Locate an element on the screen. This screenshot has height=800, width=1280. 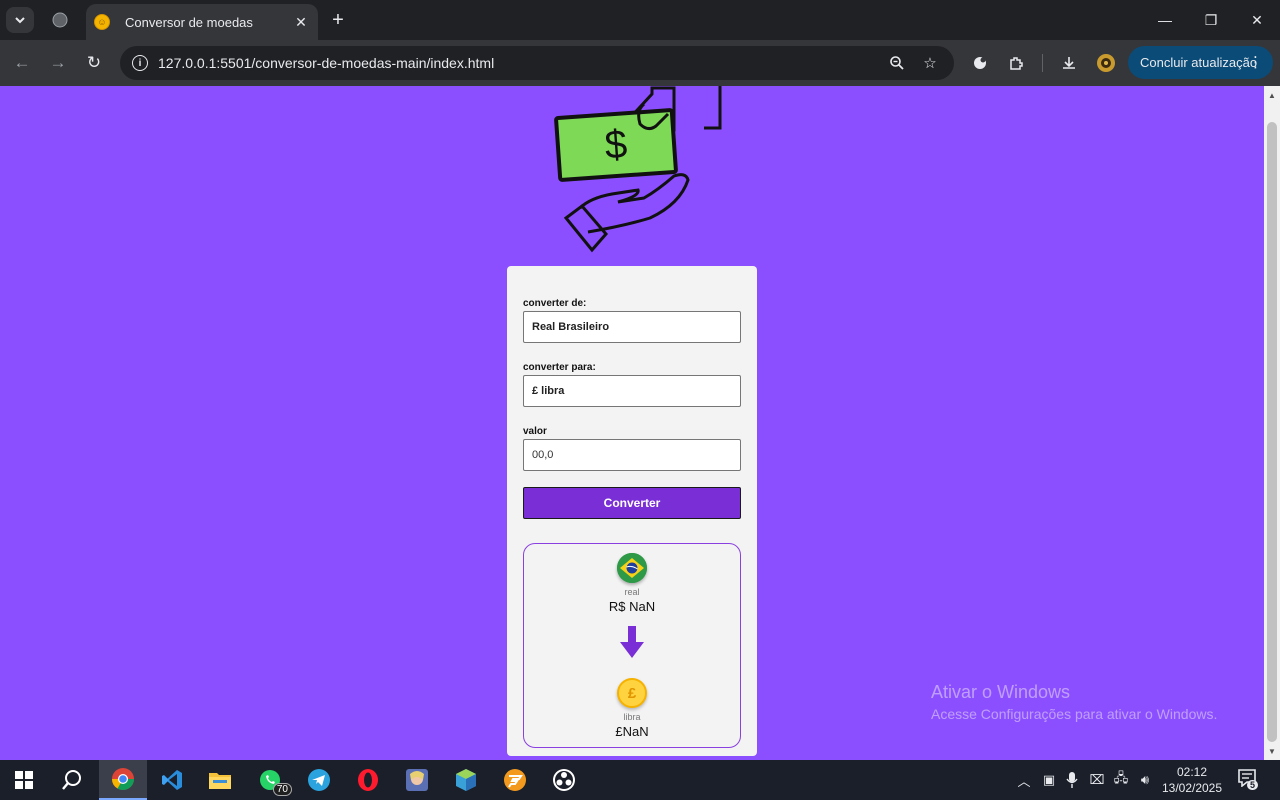
notification-count-badge: 5 is located at coordinates (1253, 785).